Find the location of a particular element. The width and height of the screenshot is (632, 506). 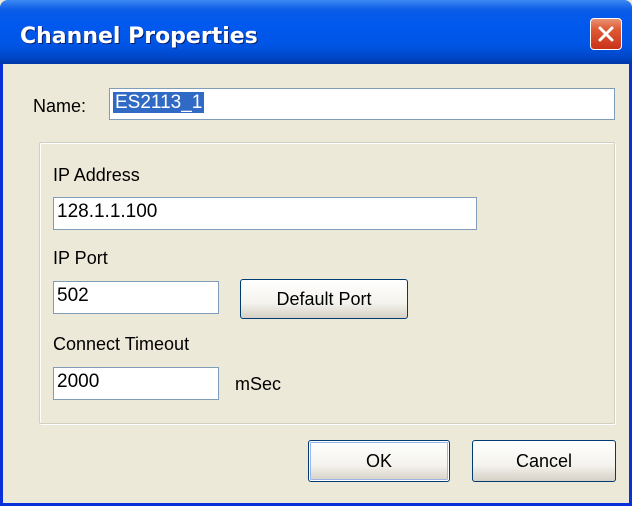

ip-address-input: 128.1.1.100 is located at coordinates (265, 213).